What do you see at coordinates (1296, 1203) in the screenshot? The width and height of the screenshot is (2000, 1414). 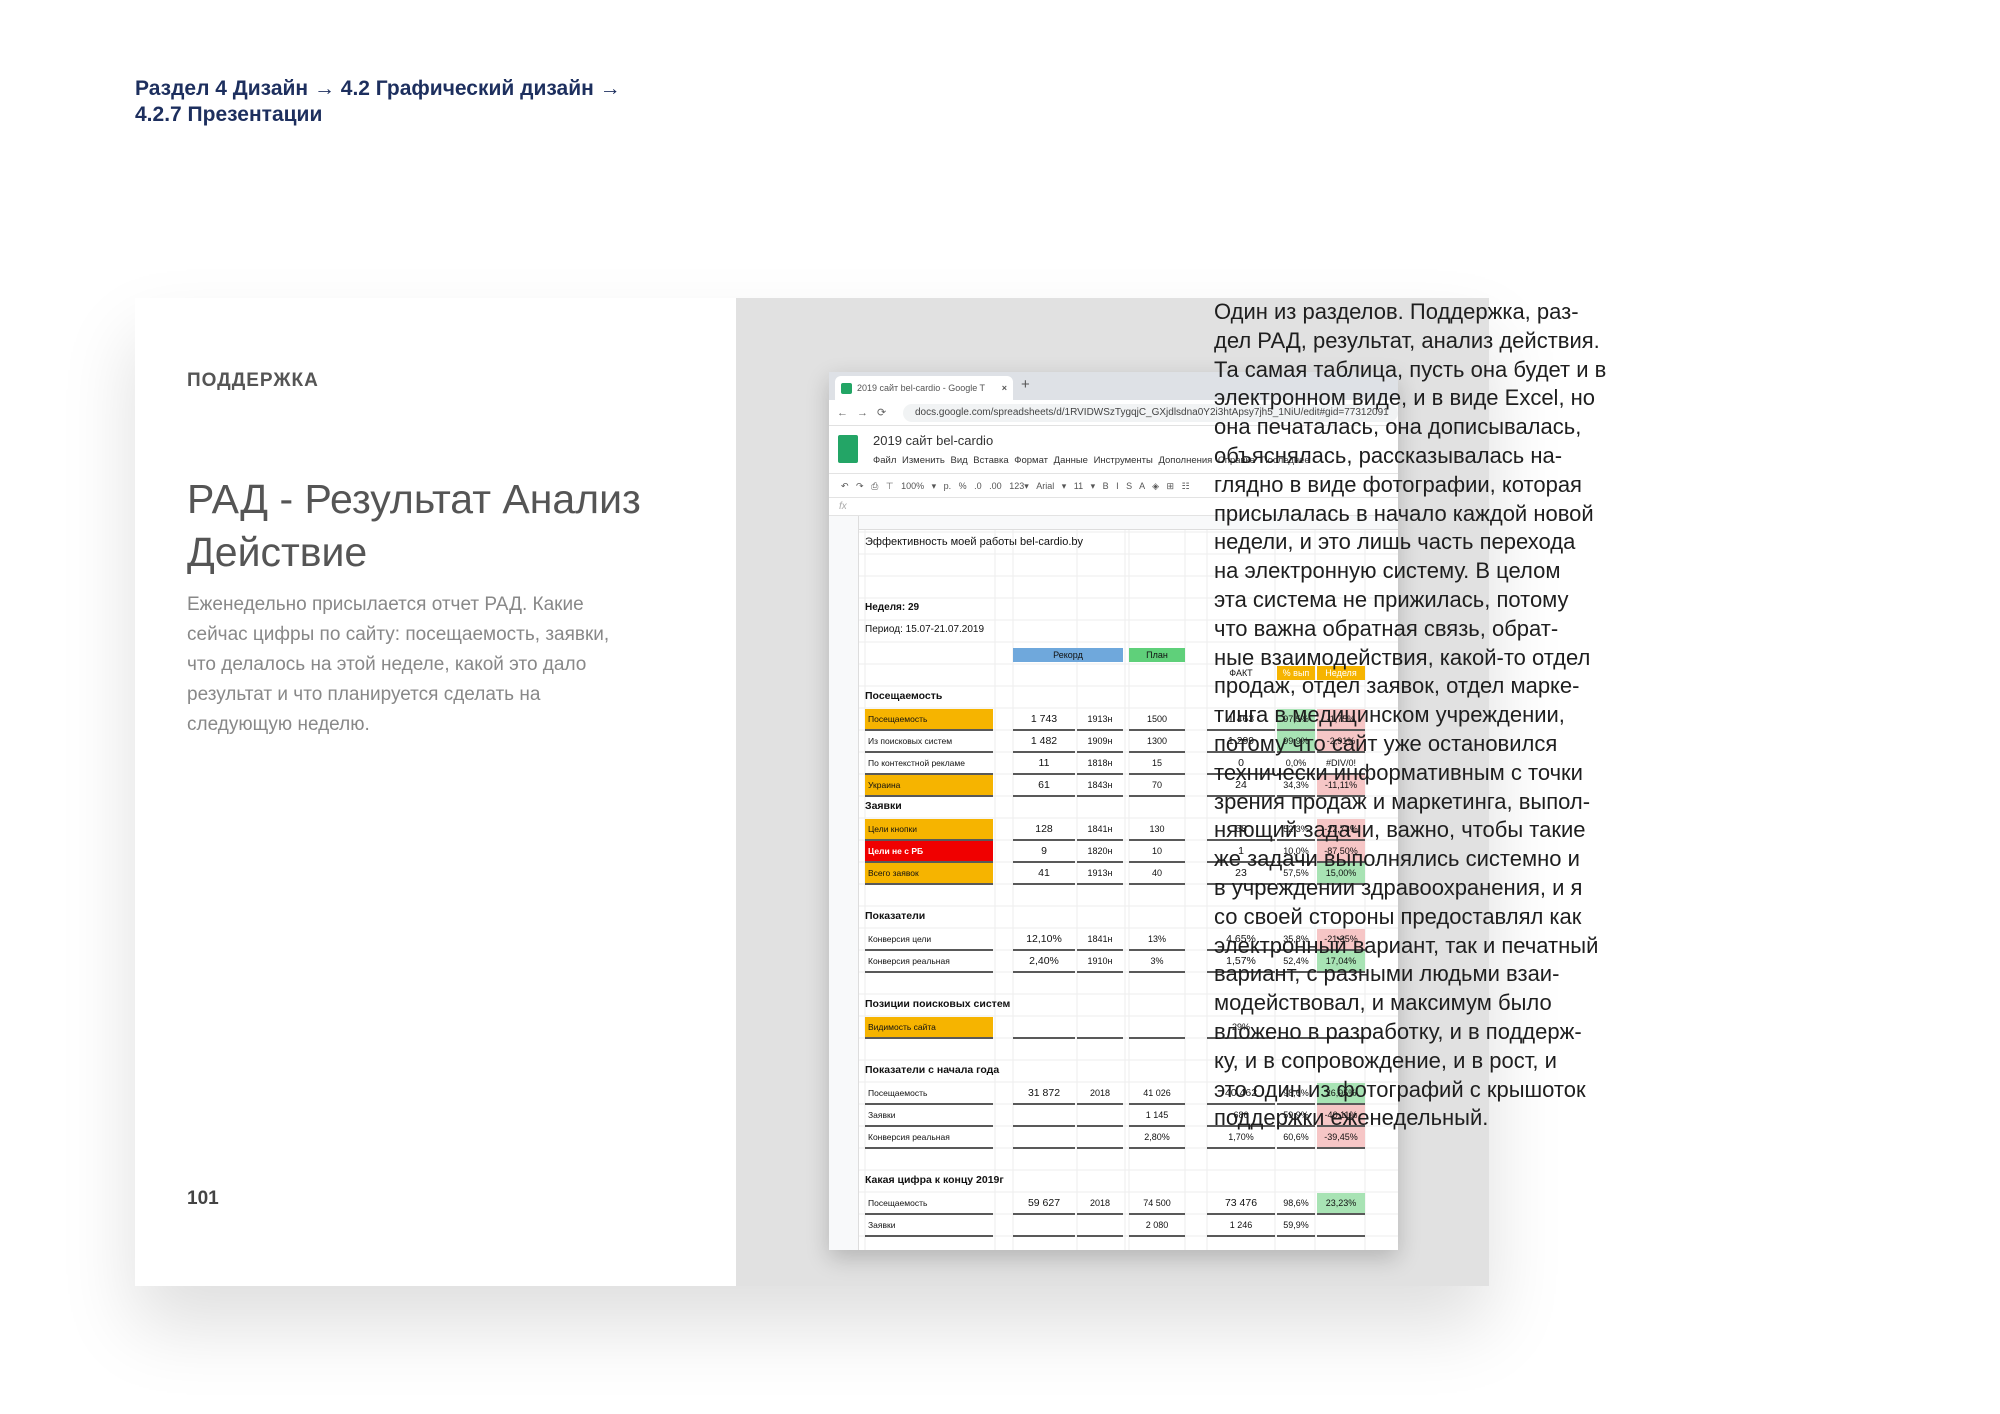 I see `sheet-cell: 98,6%` at bounding box center [1296, 1203].